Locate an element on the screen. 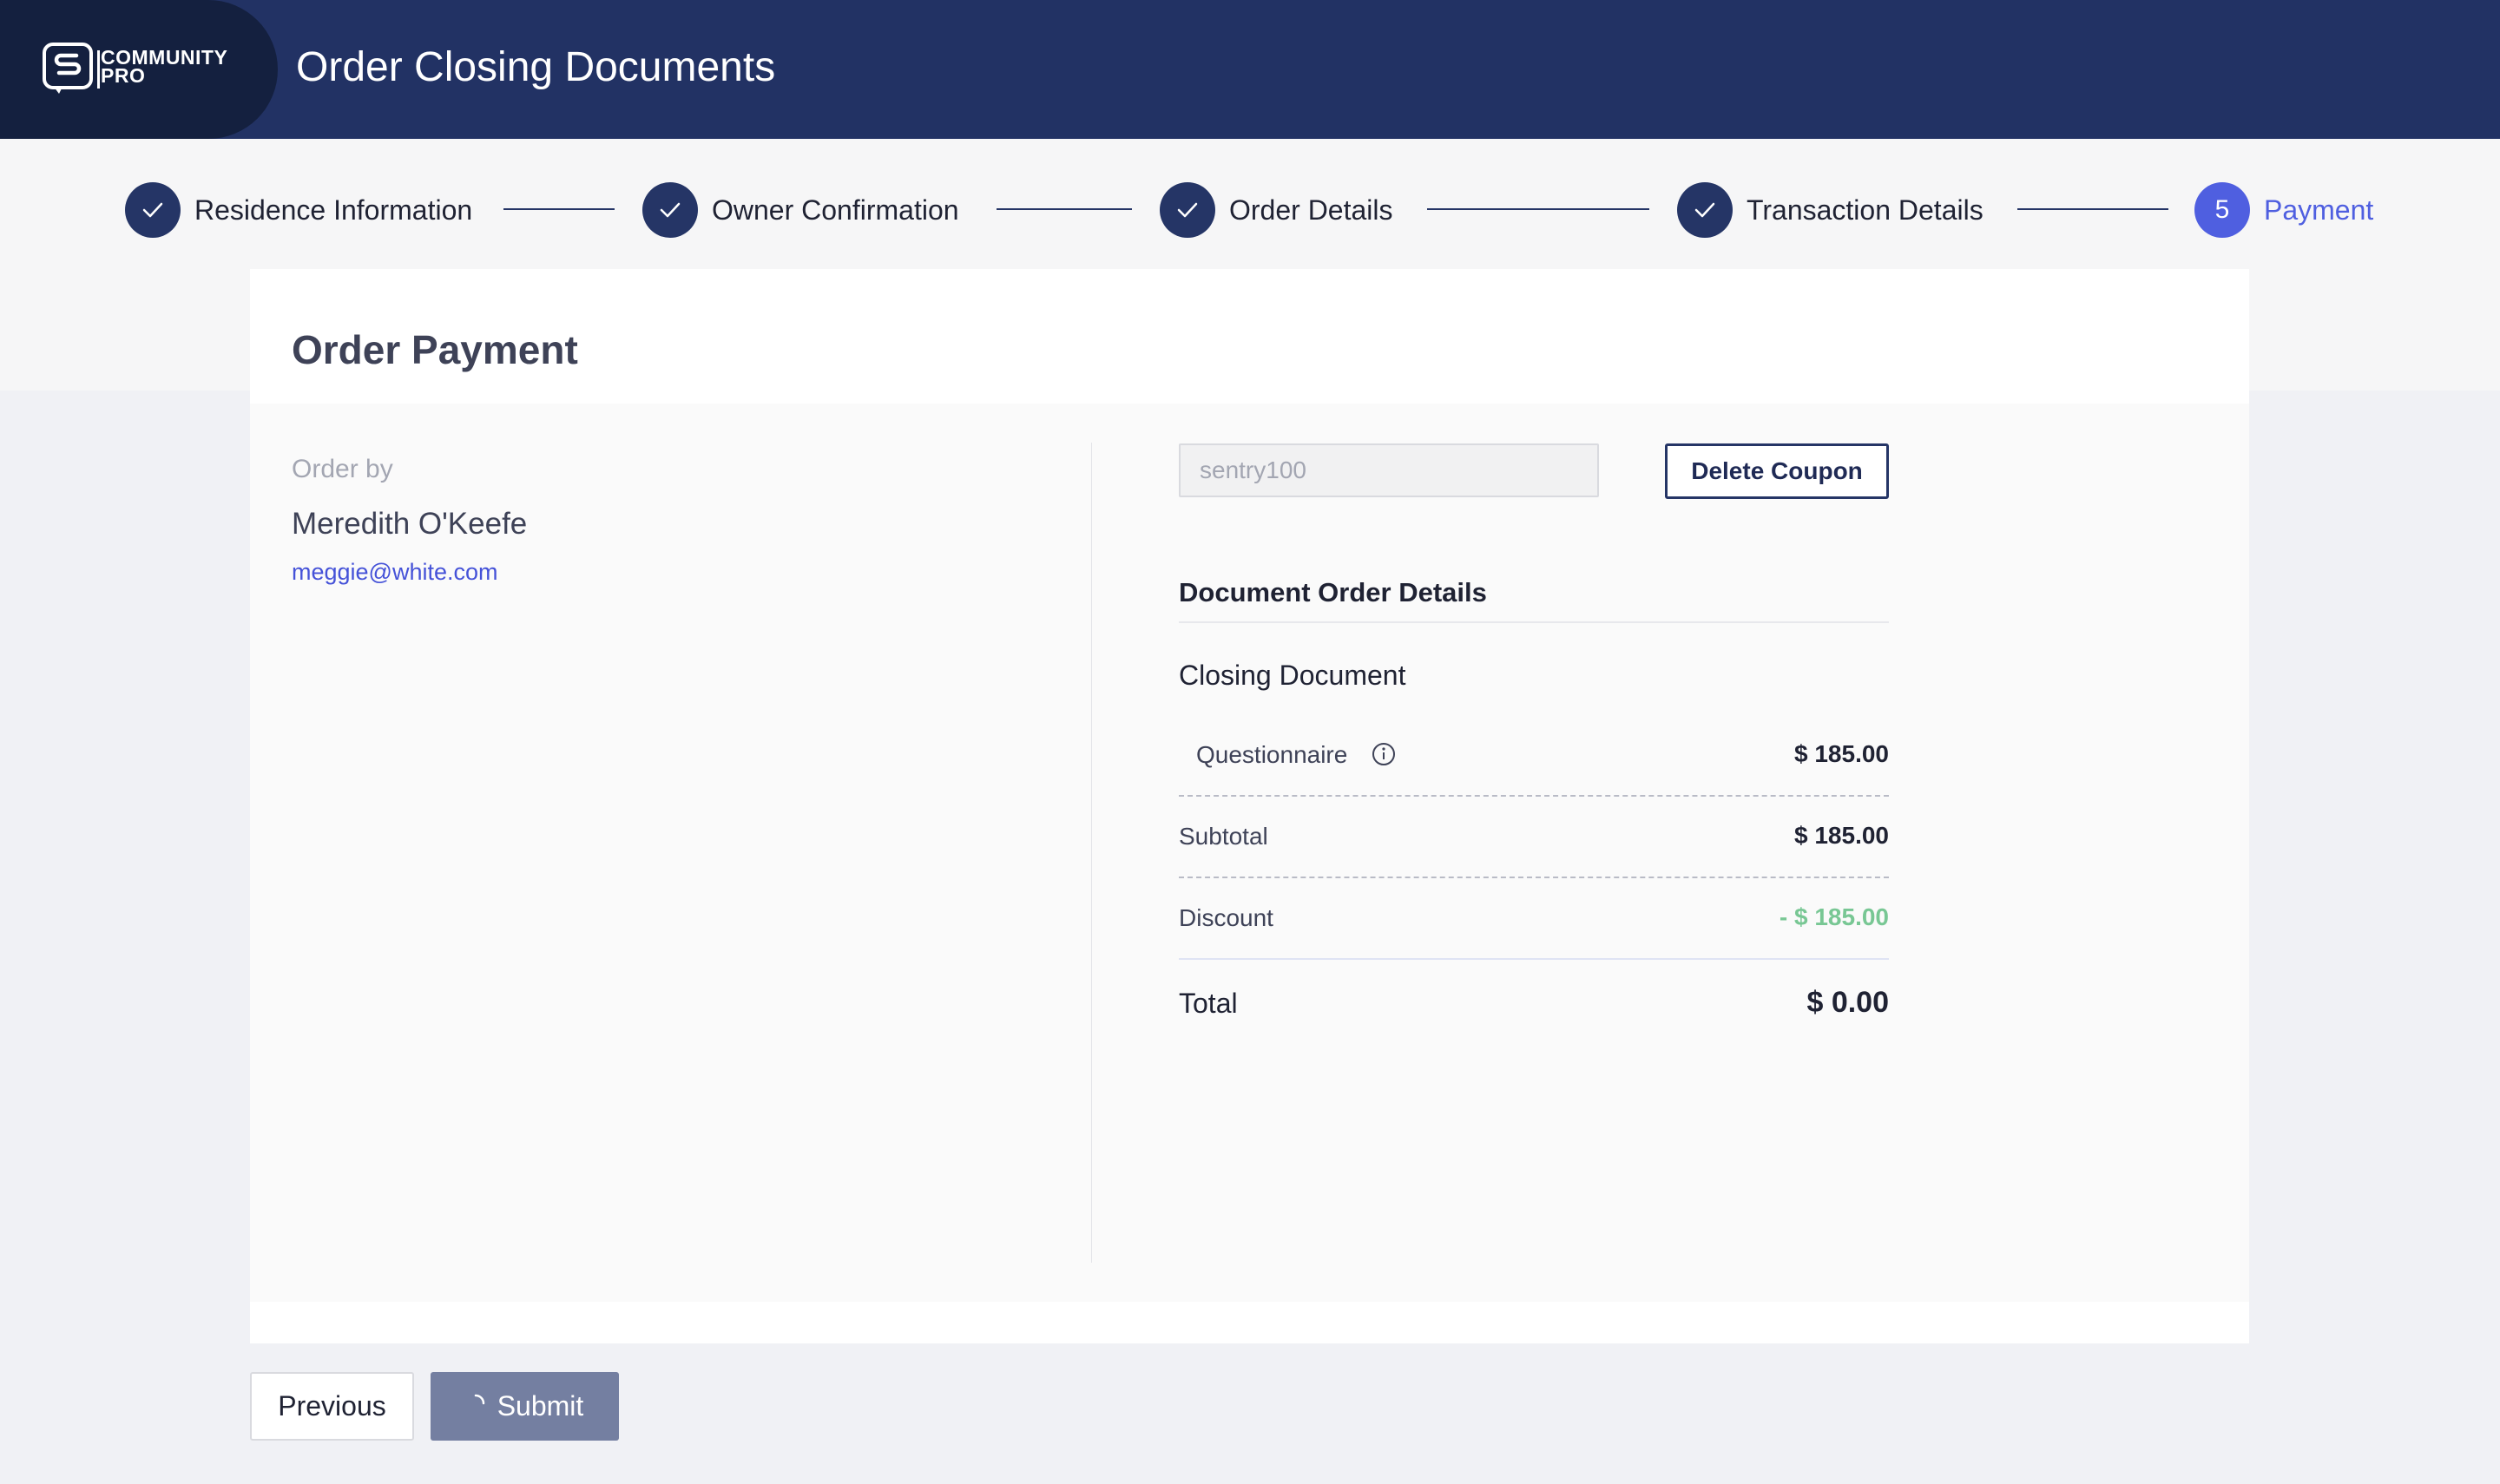 The image size is (2500, 1484). step-owner-confirmation: Owner Confirmation is located at coordinates (800, 210).